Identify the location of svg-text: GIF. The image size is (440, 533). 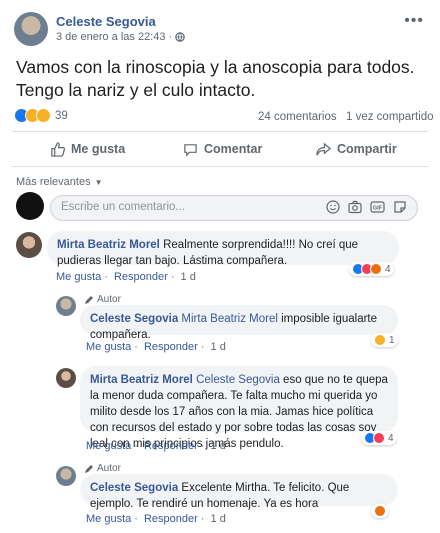
(378, 209).